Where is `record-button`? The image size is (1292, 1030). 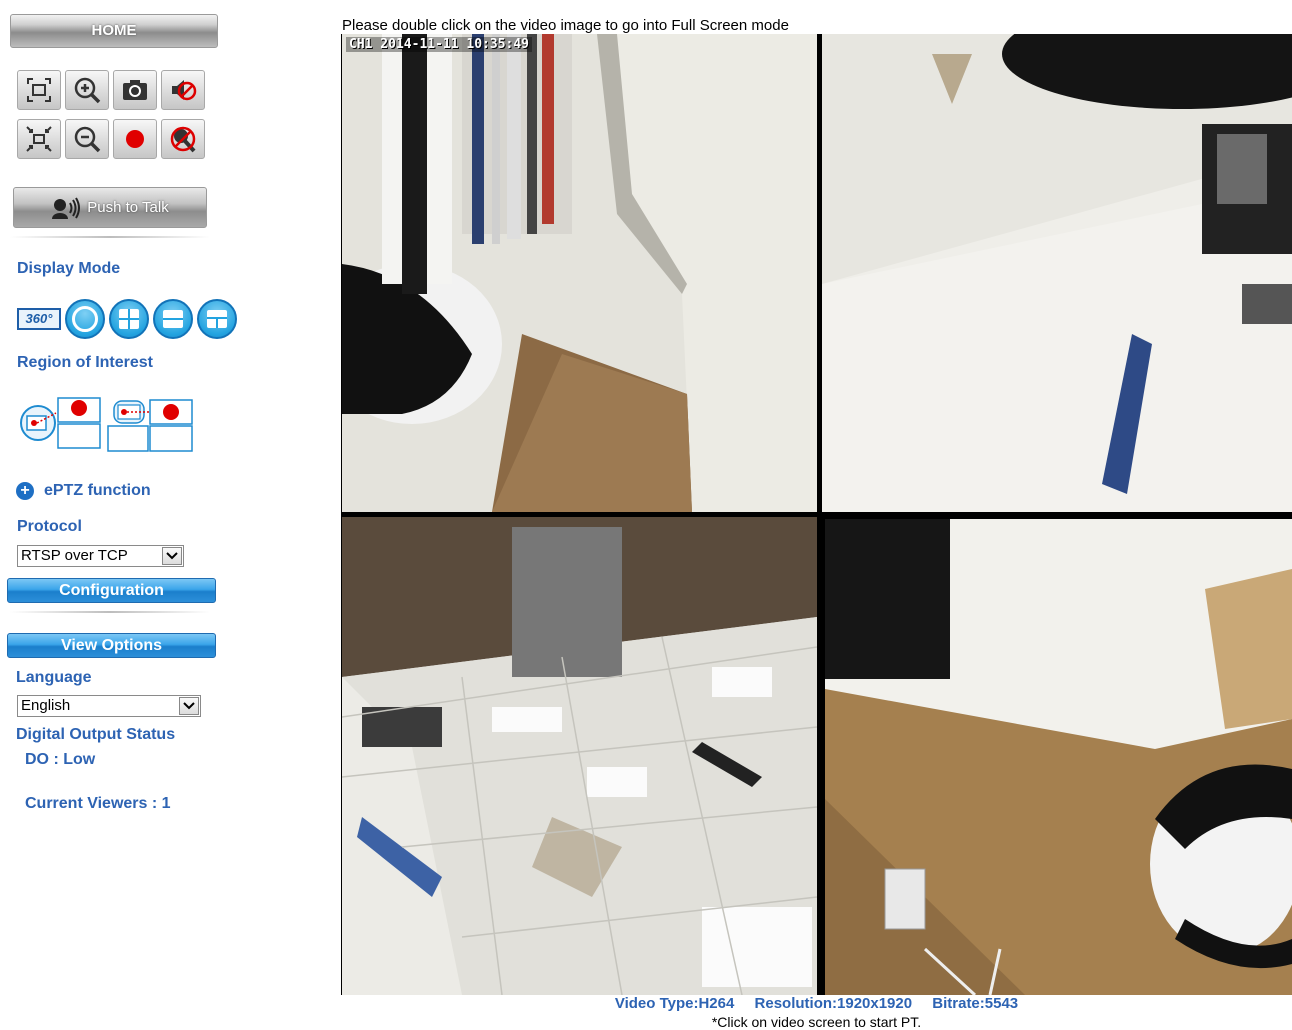
record-button is located at coordinates (135, 139).